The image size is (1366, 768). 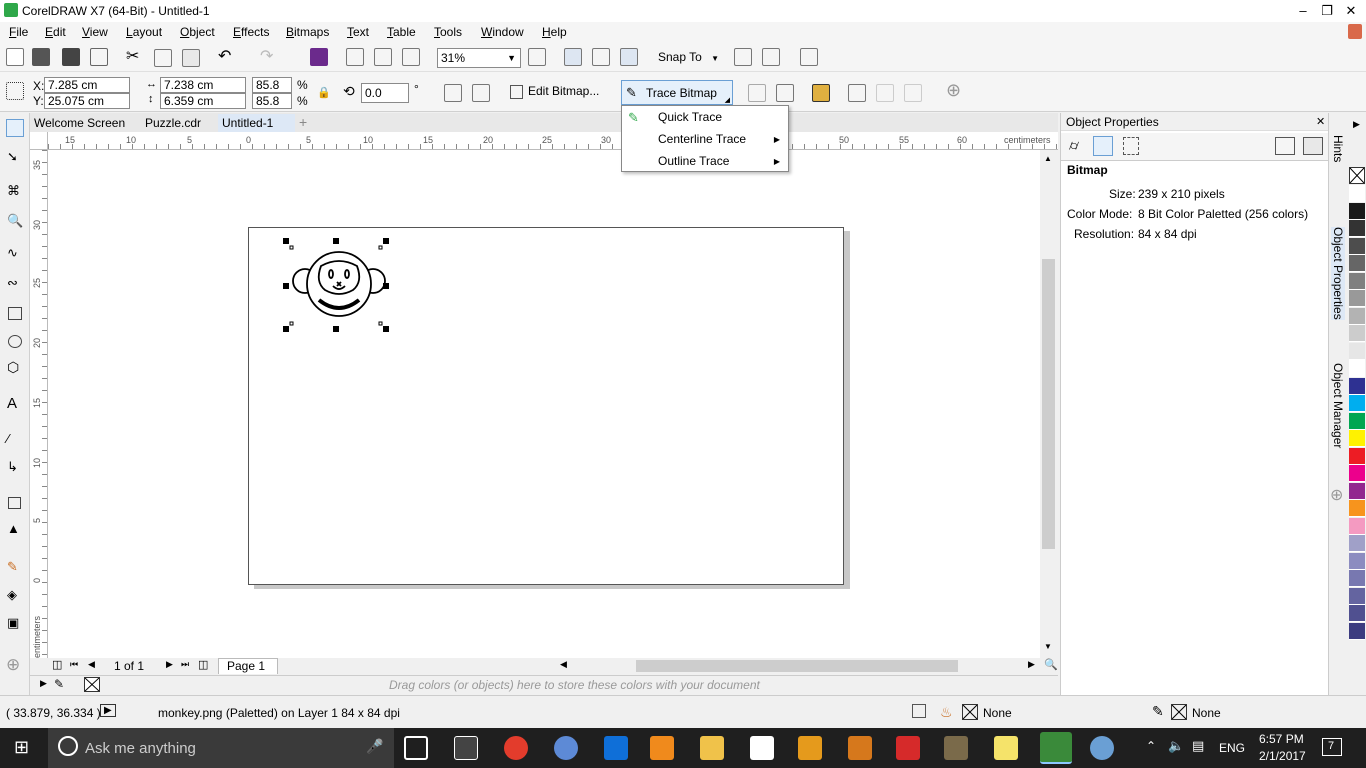 I want to click on file-explorer-icon, so click(x=712, y=748).